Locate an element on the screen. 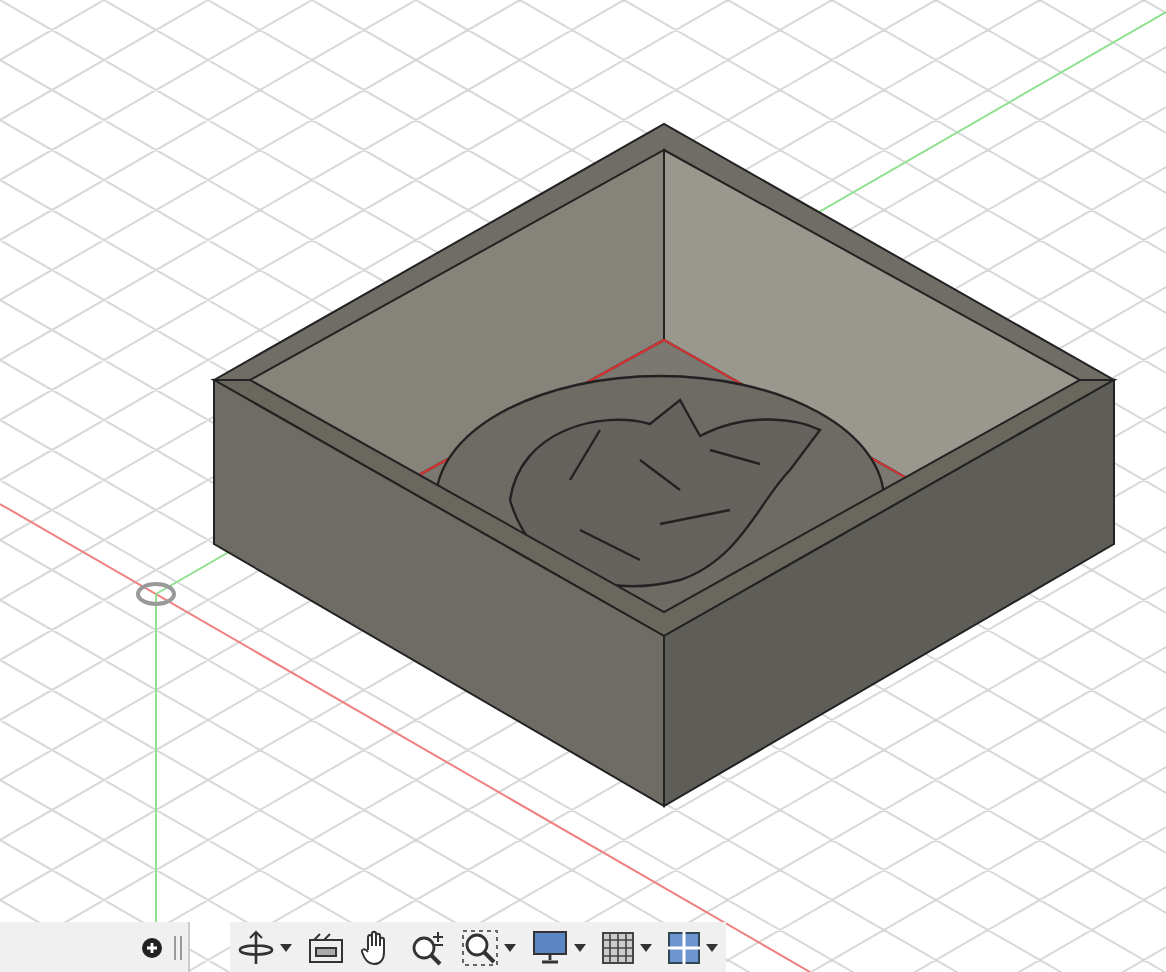  grid-icon is located at coordinates (618, 947).